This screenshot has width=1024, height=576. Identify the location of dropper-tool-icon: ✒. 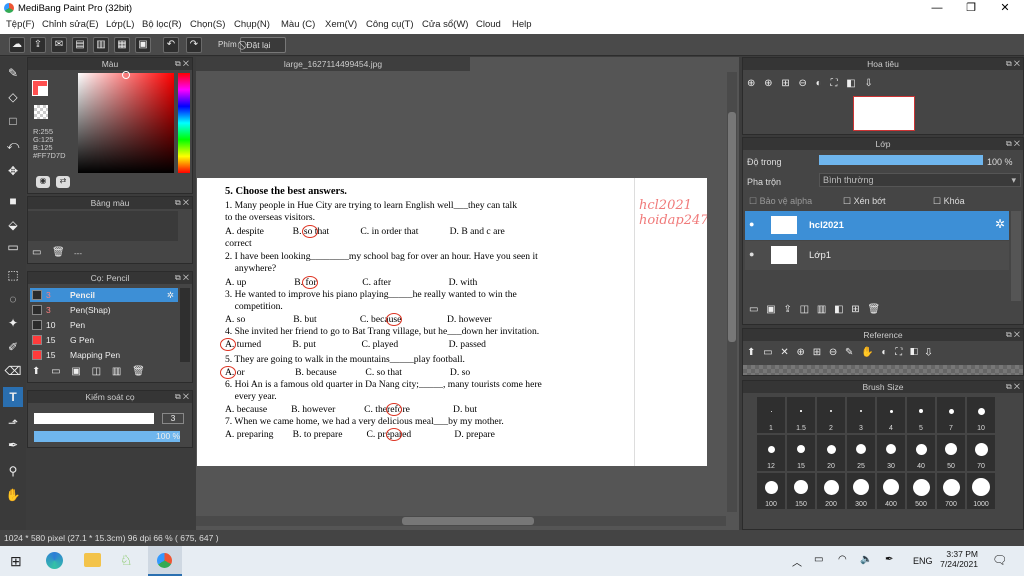
(13, 445).